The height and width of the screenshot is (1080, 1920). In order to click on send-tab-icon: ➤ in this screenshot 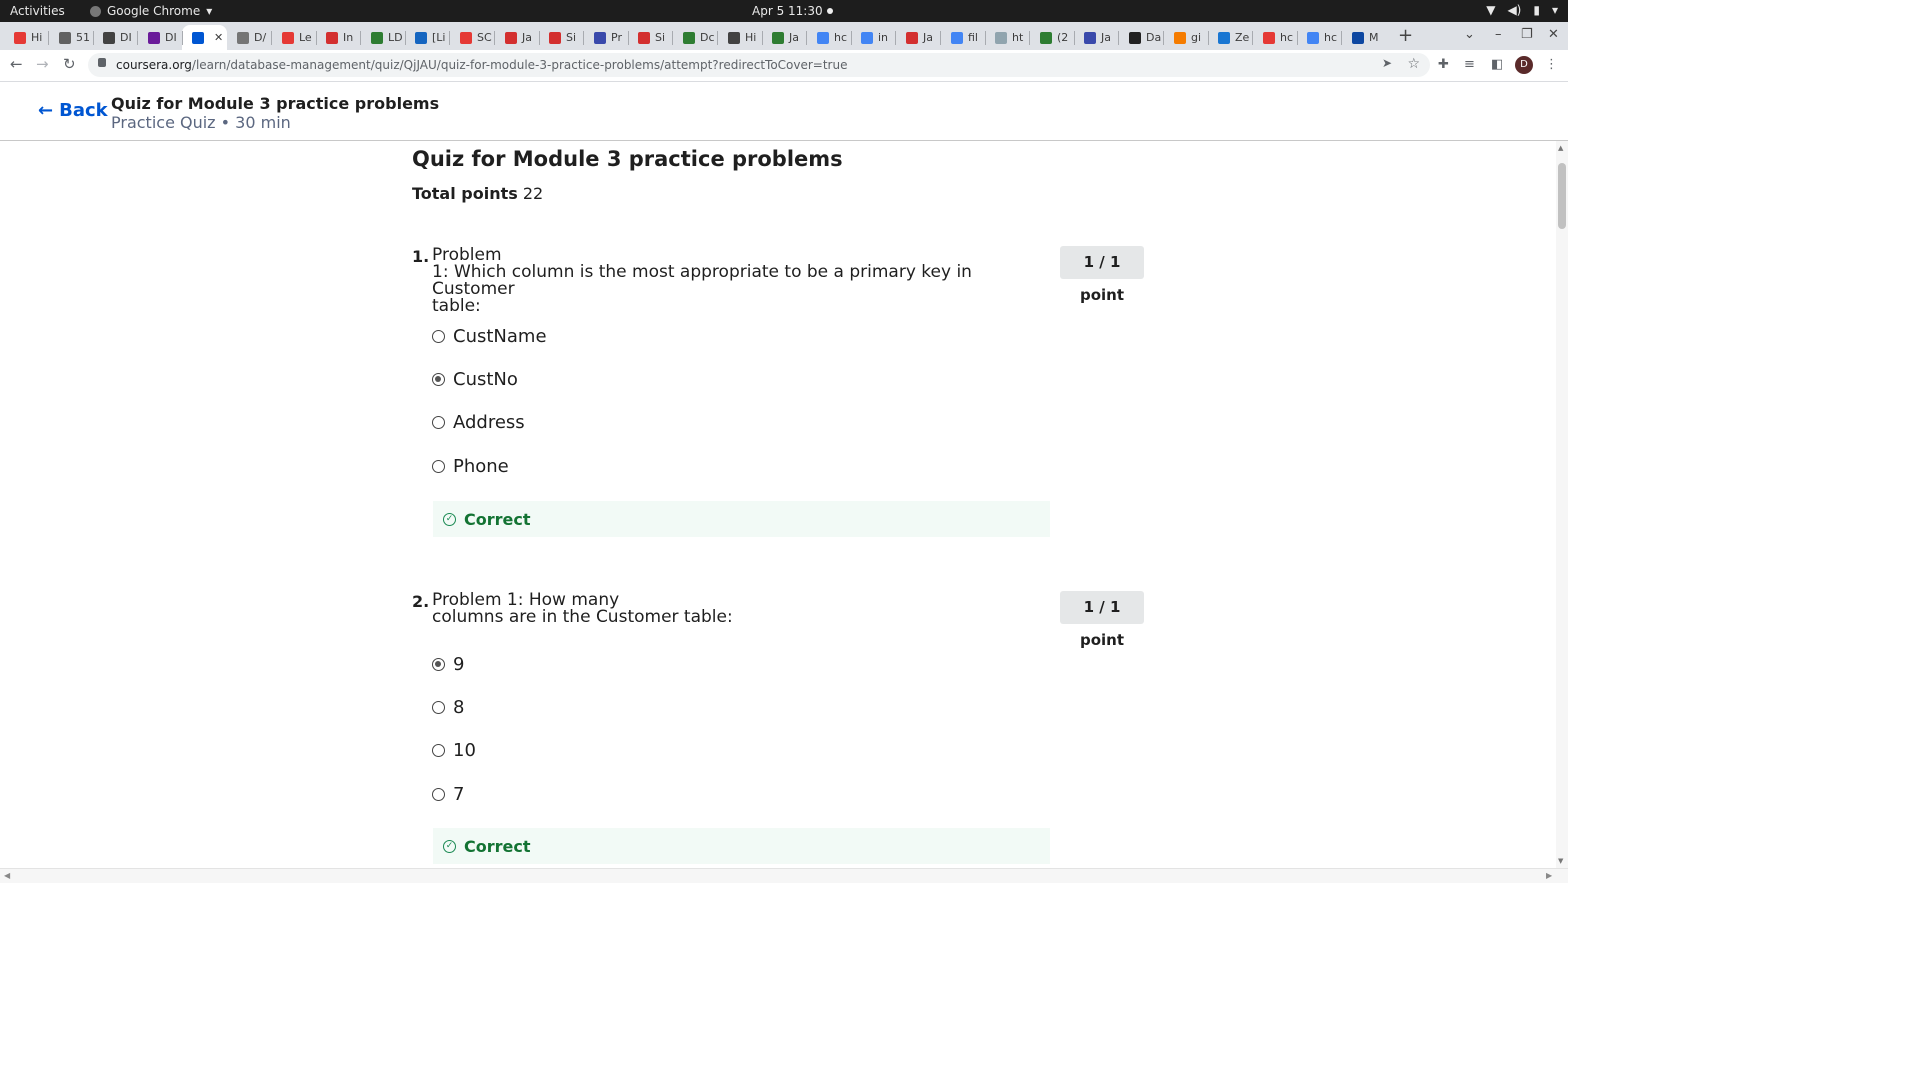, I will do `click(1387, 63)`.